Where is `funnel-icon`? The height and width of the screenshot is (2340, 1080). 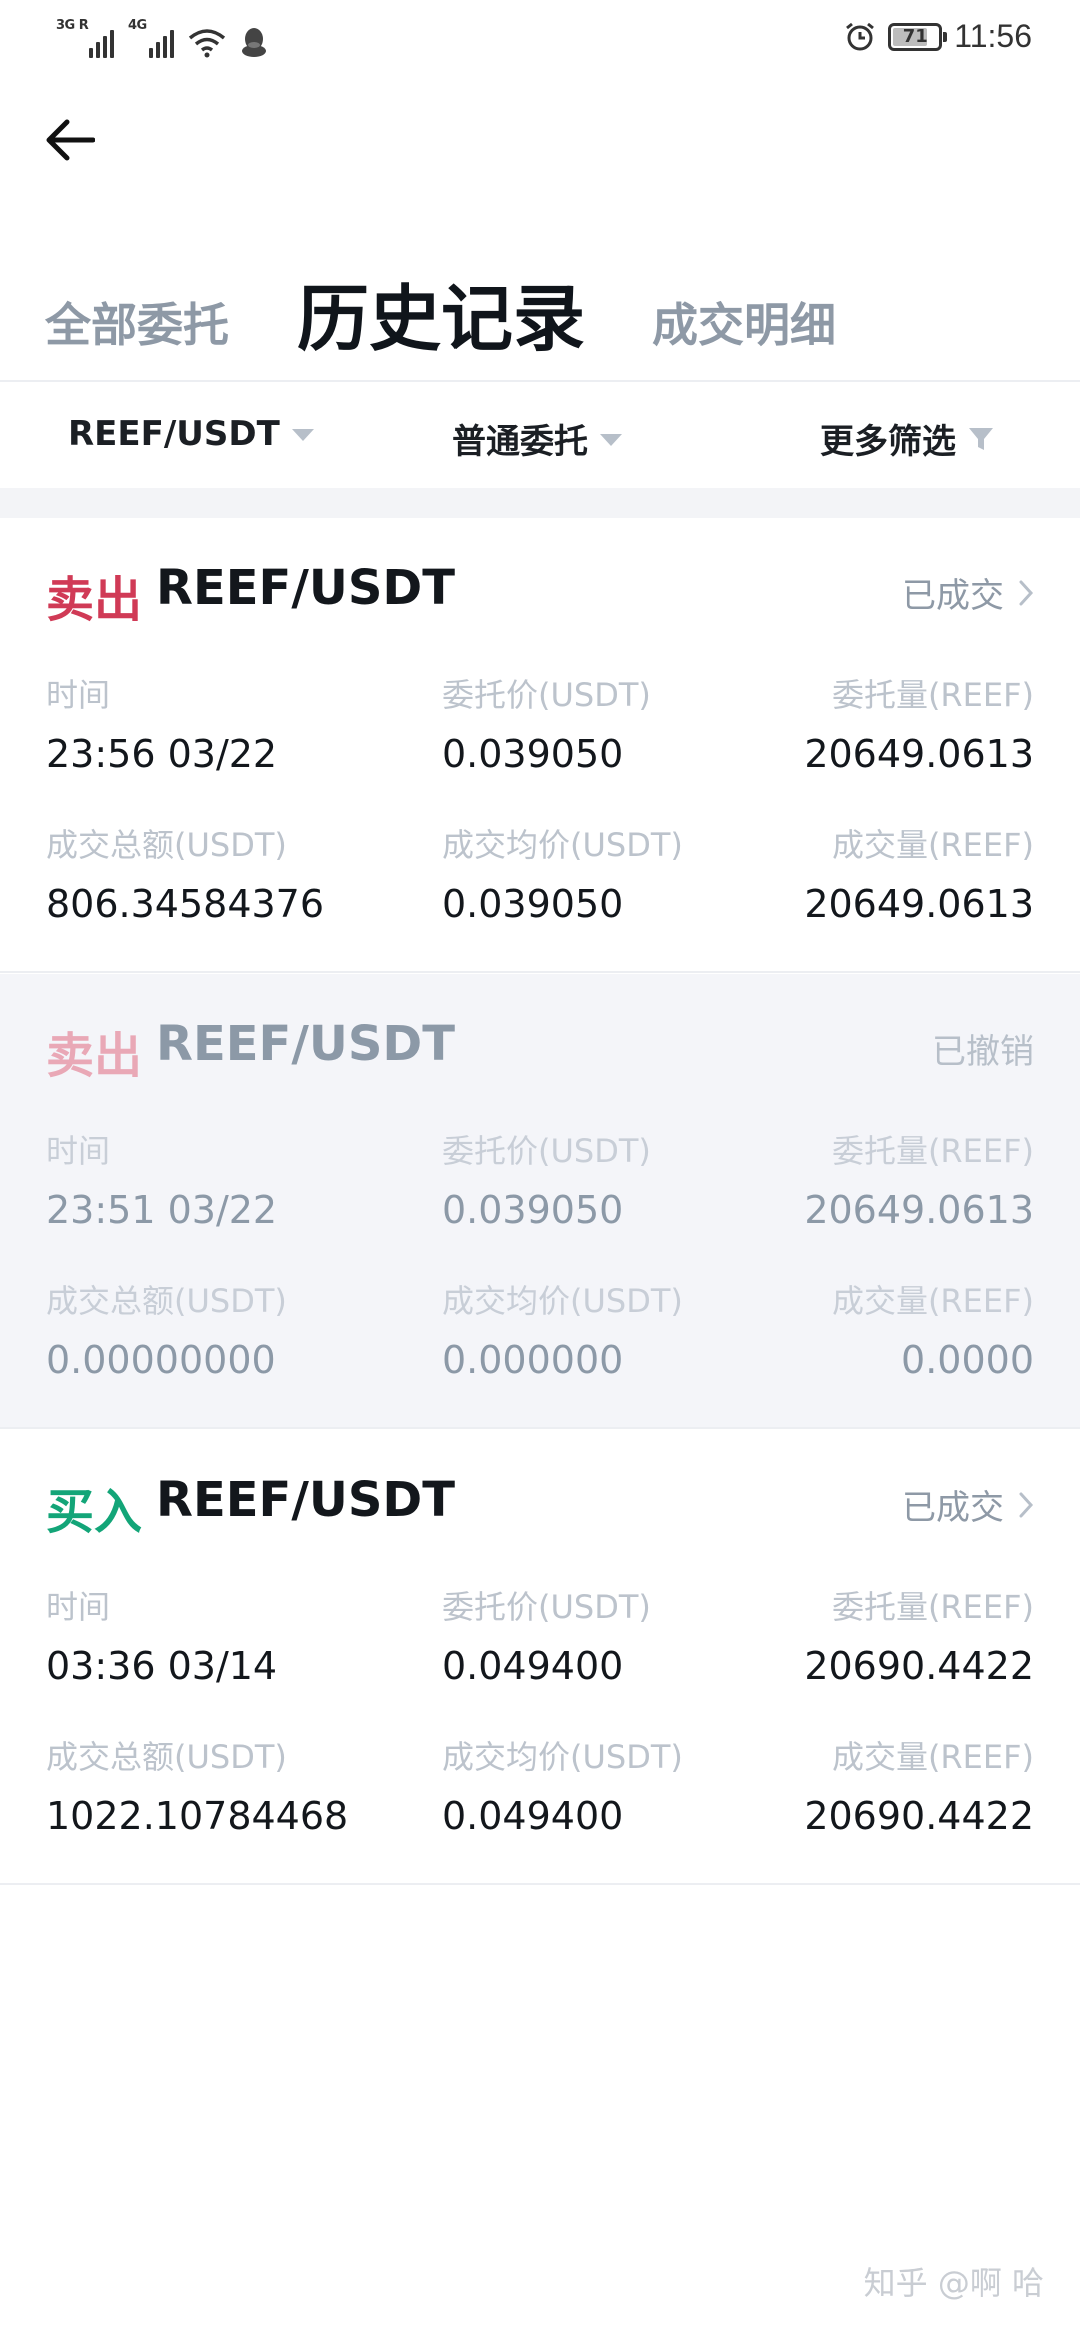
funnel-icon is located at coordinates (981, 438).